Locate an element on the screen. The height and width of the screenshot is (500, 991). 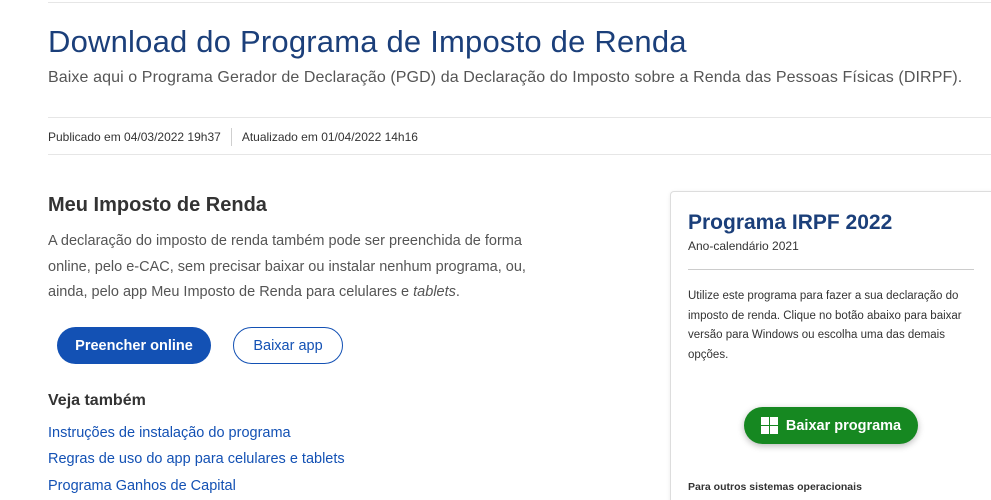
download-program-button: Baixar programa is located at coordinates (831, 425).